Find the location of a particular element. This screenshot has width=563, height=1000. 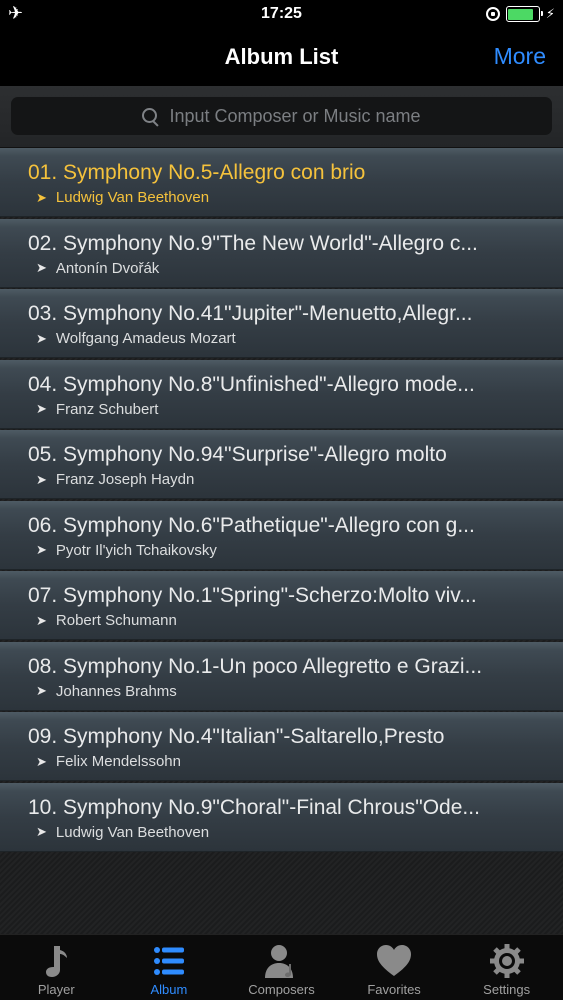

list-icon is located at coordinates (169, 961).